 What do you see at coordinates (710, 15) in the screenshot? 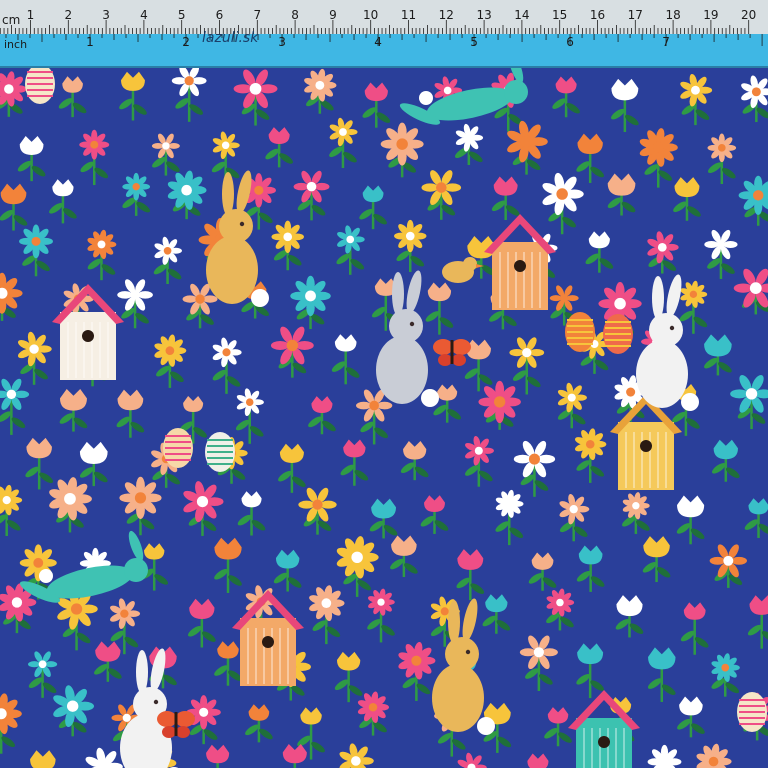
I see `cm-number: 19` at bounding box center [710, 15].